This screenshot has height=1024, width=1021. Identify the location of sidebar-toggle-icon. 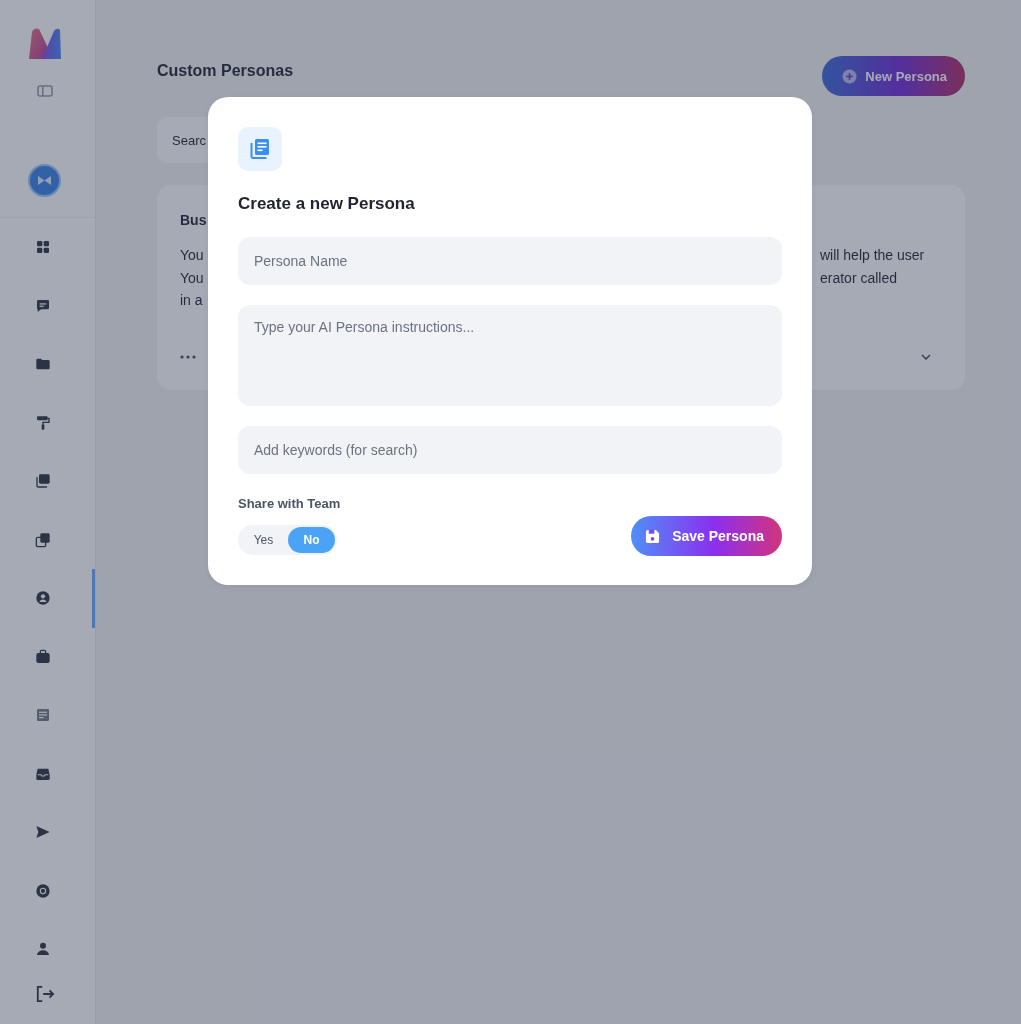
(44, 91).